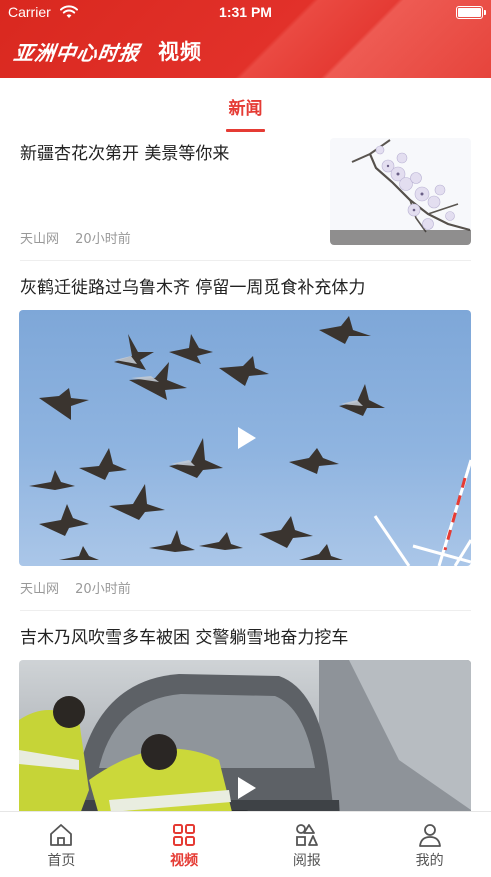 This screenshot has width=491, height=877. What do you see at coordinates (306, 861) in the screenshot?
I see `nav-read-label: 阅报` at bounding box center [306, 861].